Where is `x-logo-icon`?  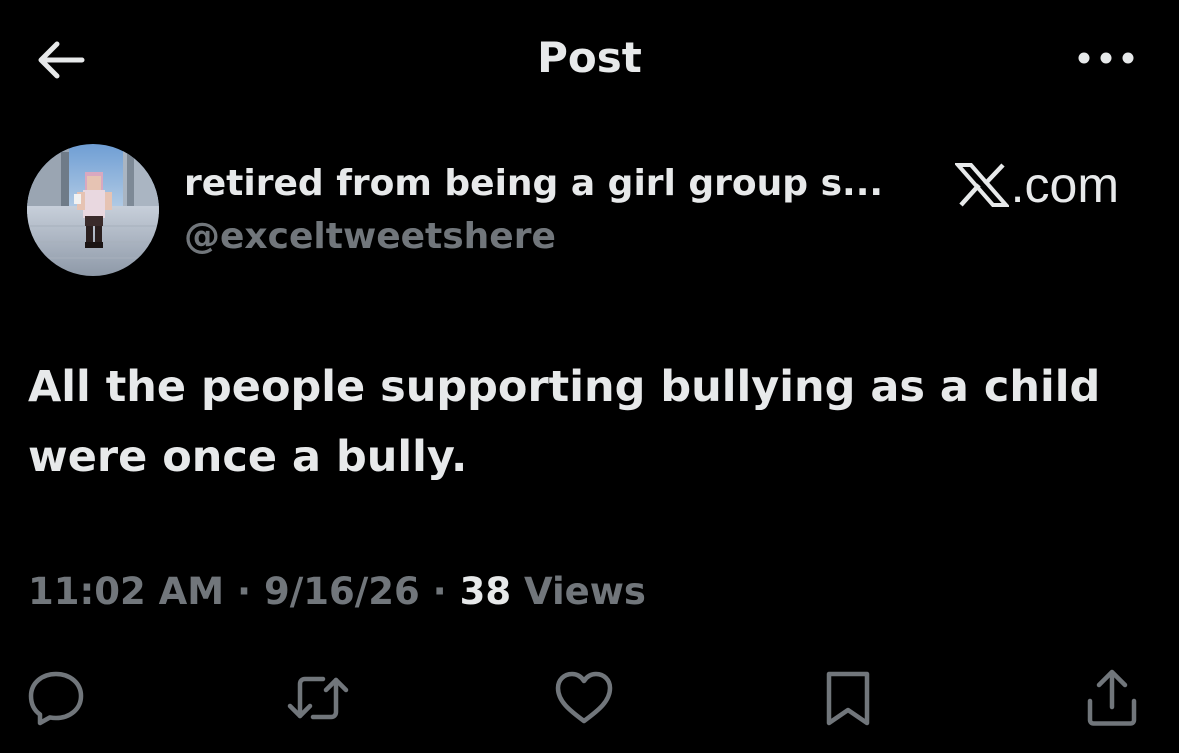
x-logo-icon is located at coordinates (981, 185).